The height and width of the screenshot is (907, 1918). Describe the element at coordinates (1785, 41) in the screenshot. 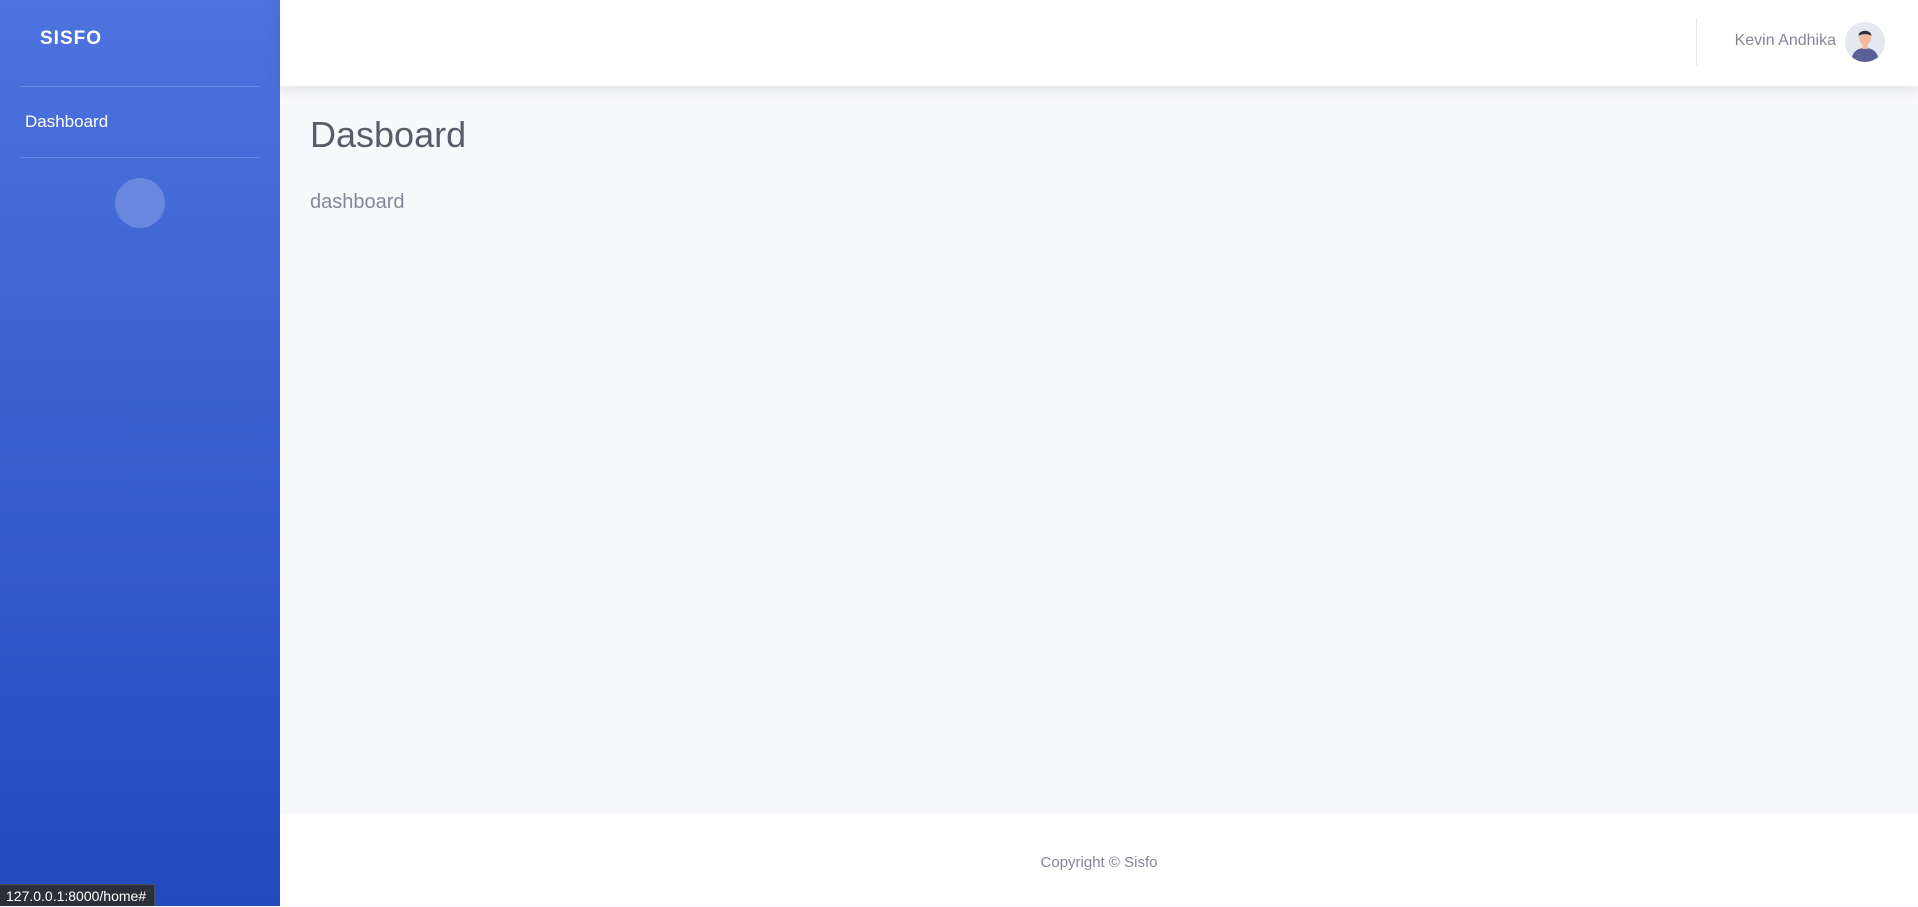

I see `user-name: Kevin Andhika` at that location.